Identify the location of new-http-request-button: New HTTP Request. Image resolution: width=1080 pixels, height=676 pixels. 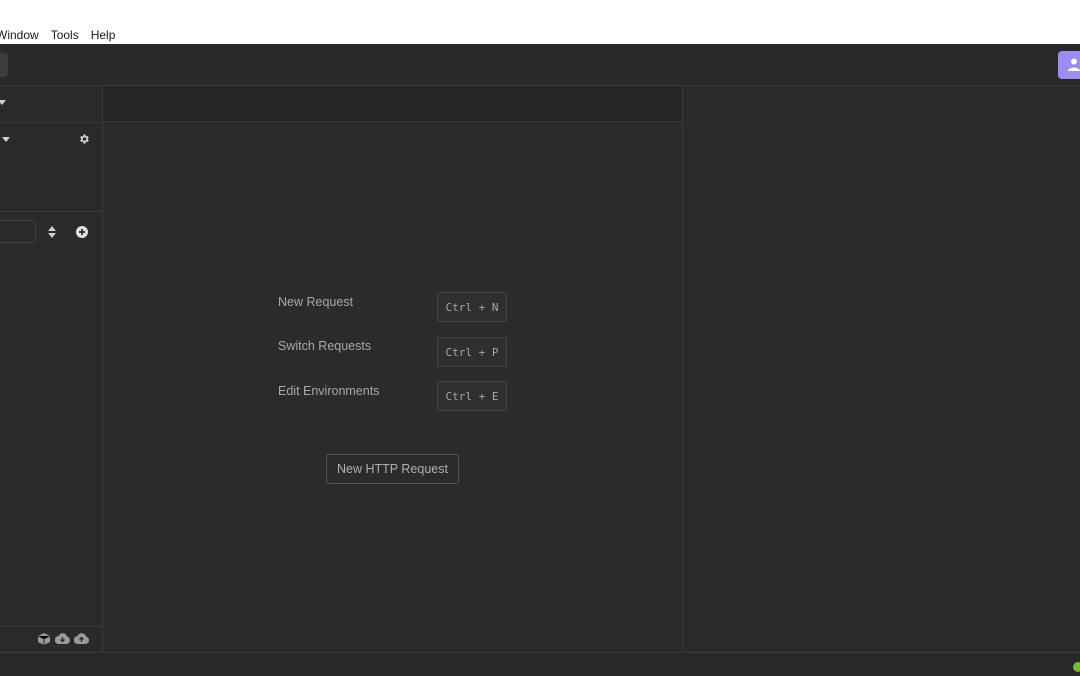
(392, 469).